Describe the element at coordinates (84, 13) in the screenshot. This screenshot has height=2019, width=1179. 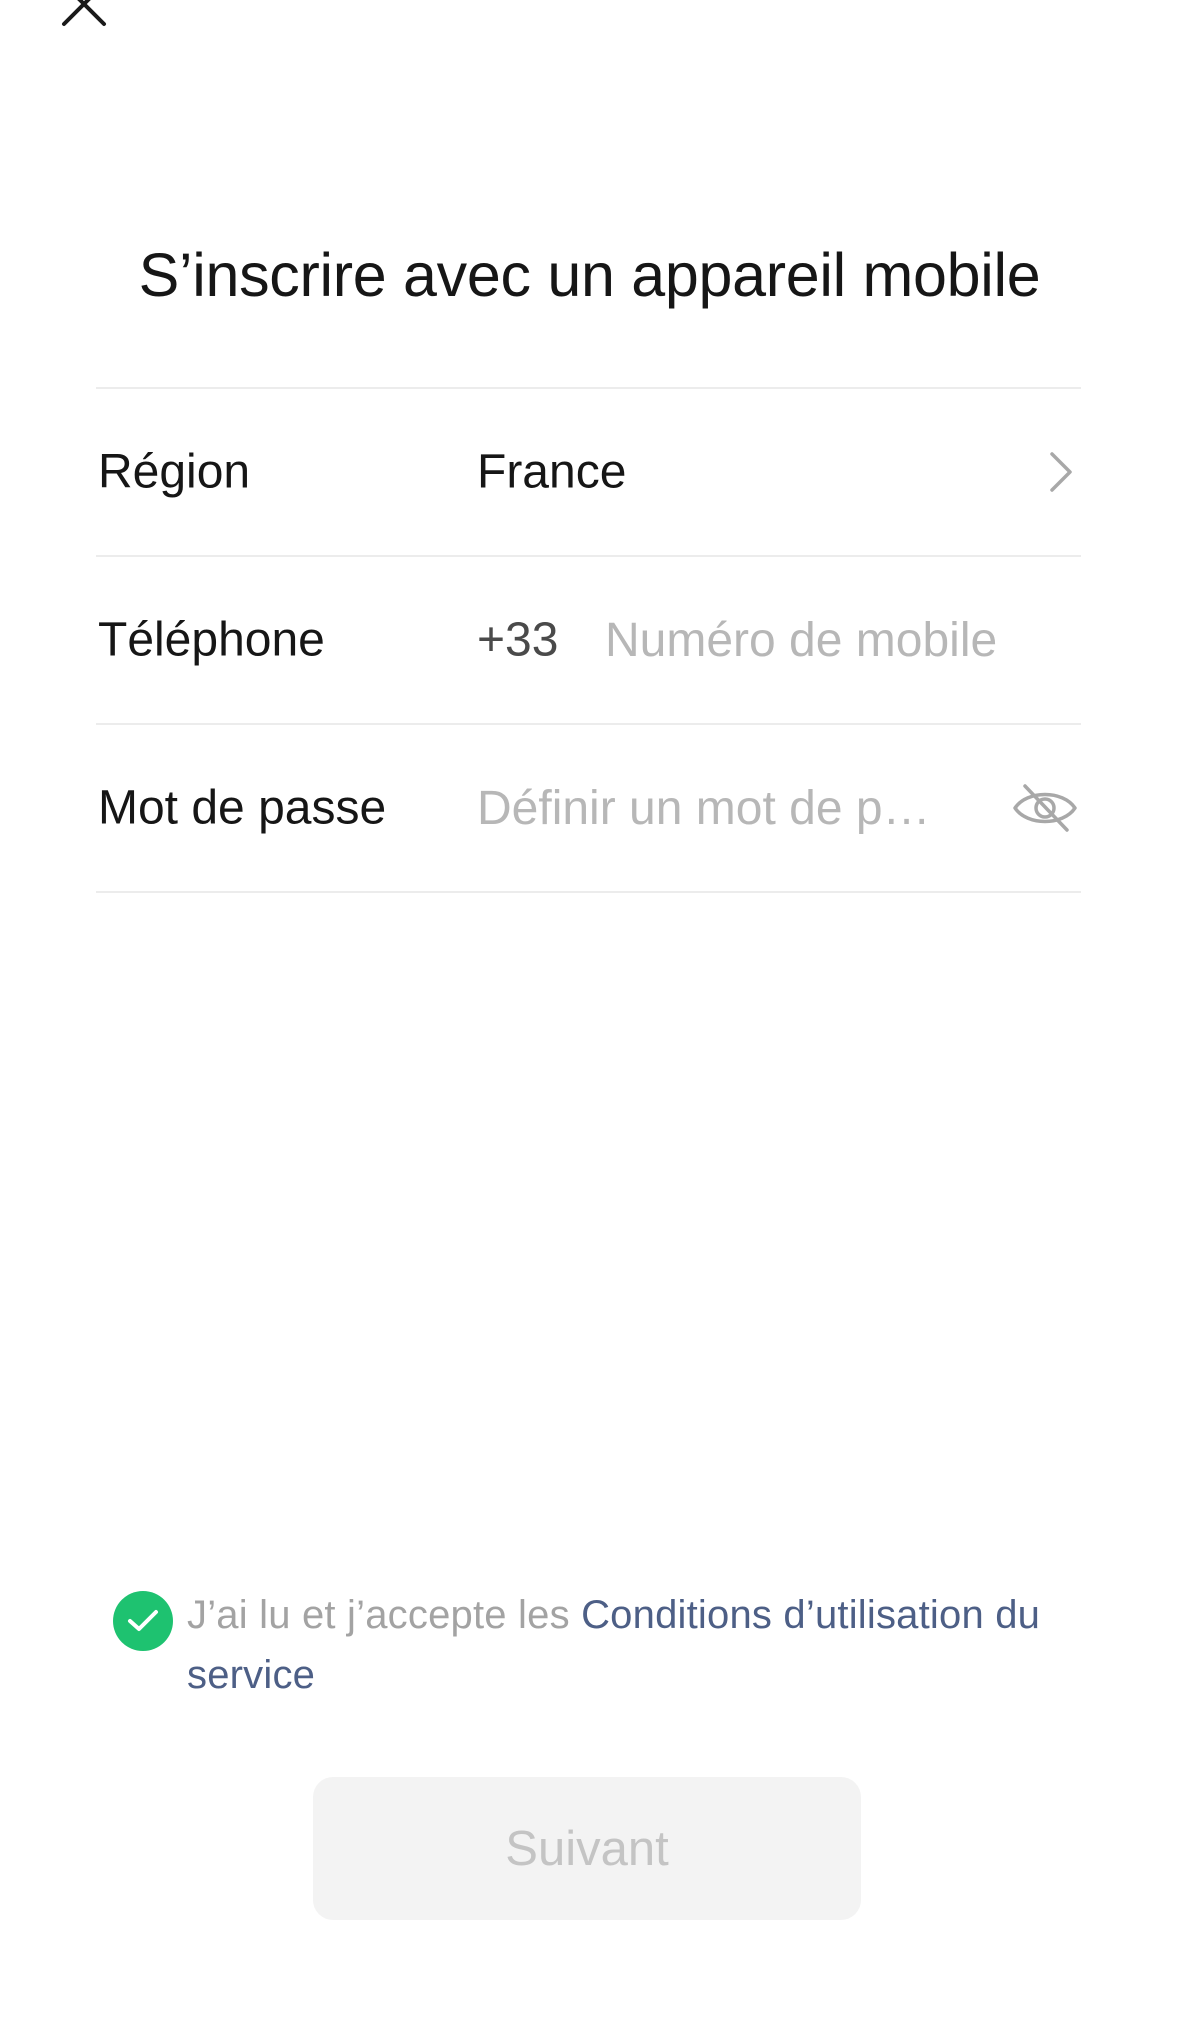
I see `close-icon` at that location.